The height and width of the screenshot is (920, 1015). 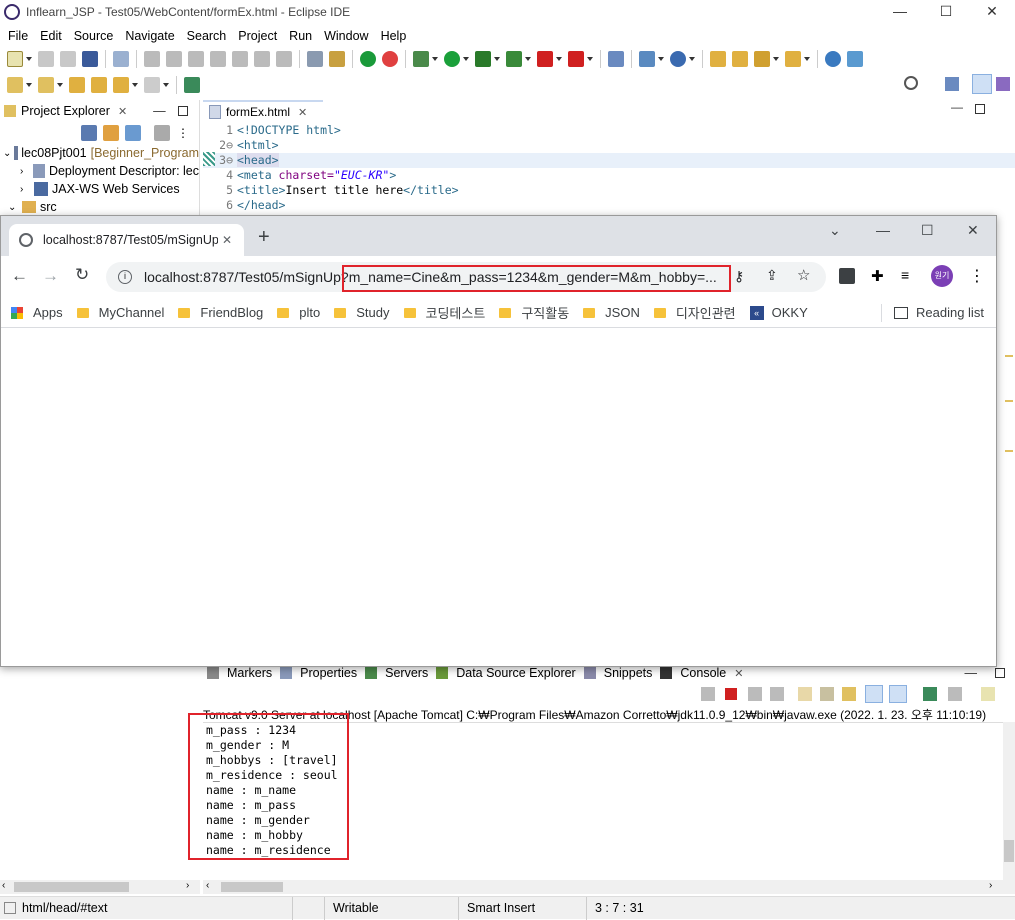 I want to click on run-icon, so click(x=452, y=59).